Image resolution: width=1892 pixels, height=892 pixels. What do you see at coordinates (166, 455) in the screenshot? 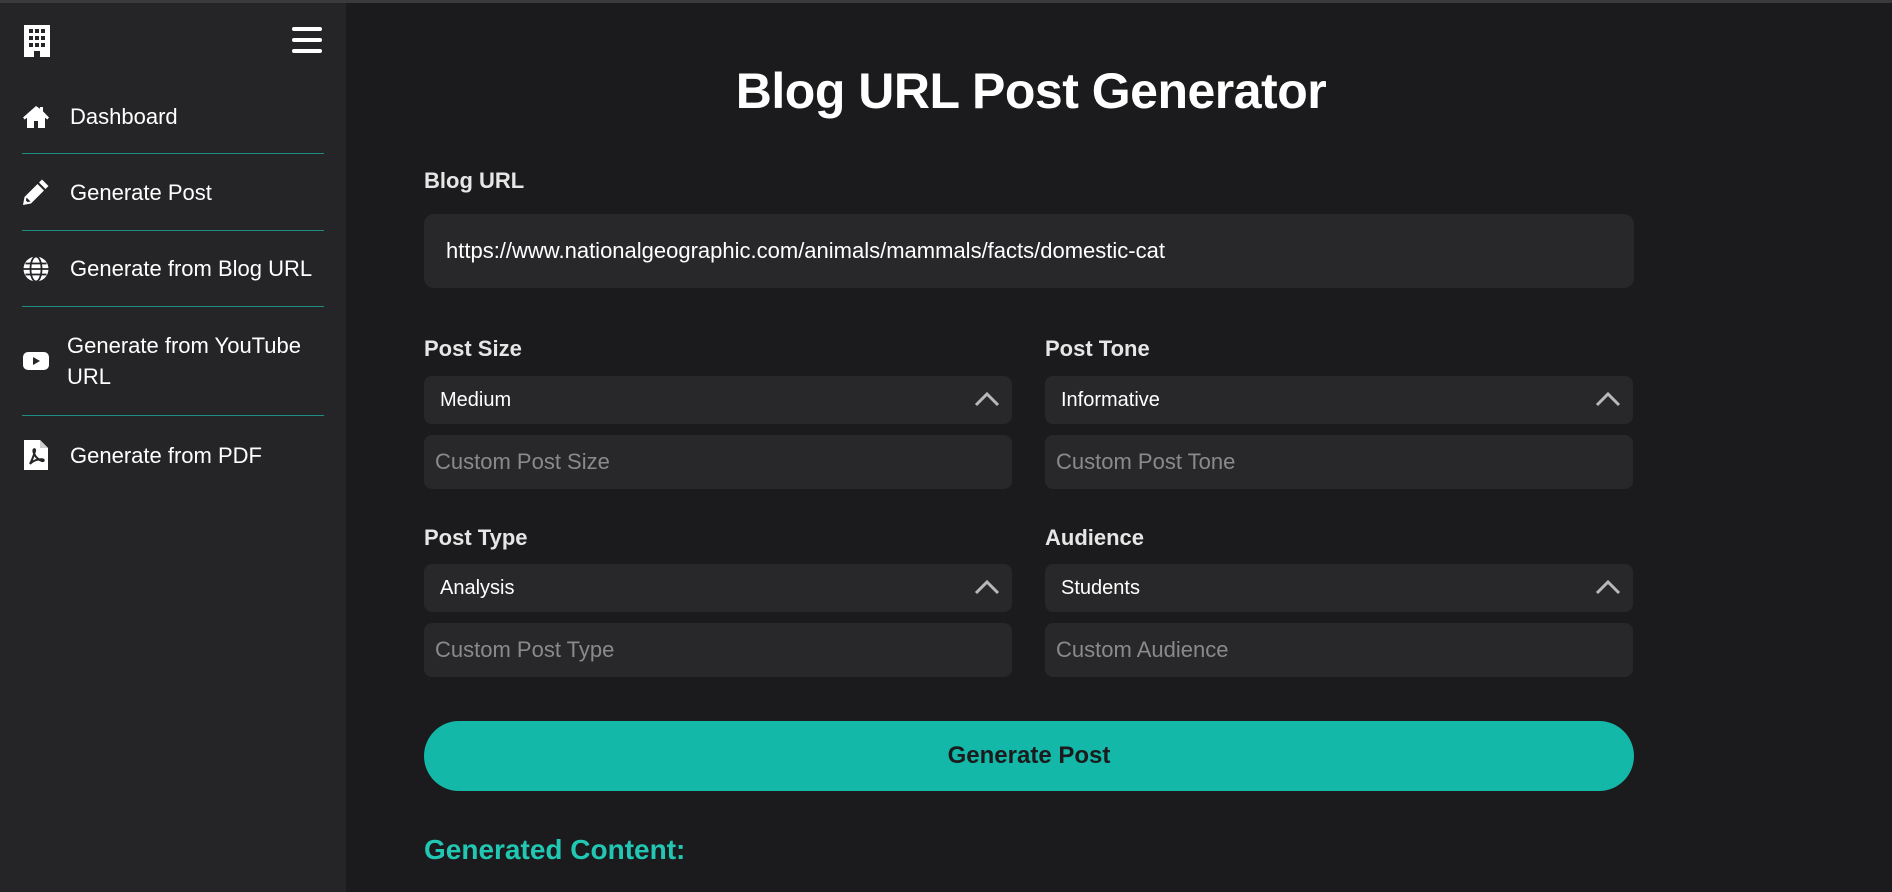
I see `sidebar-item-label: Generate from PDF` at bounding box center [166, 455].